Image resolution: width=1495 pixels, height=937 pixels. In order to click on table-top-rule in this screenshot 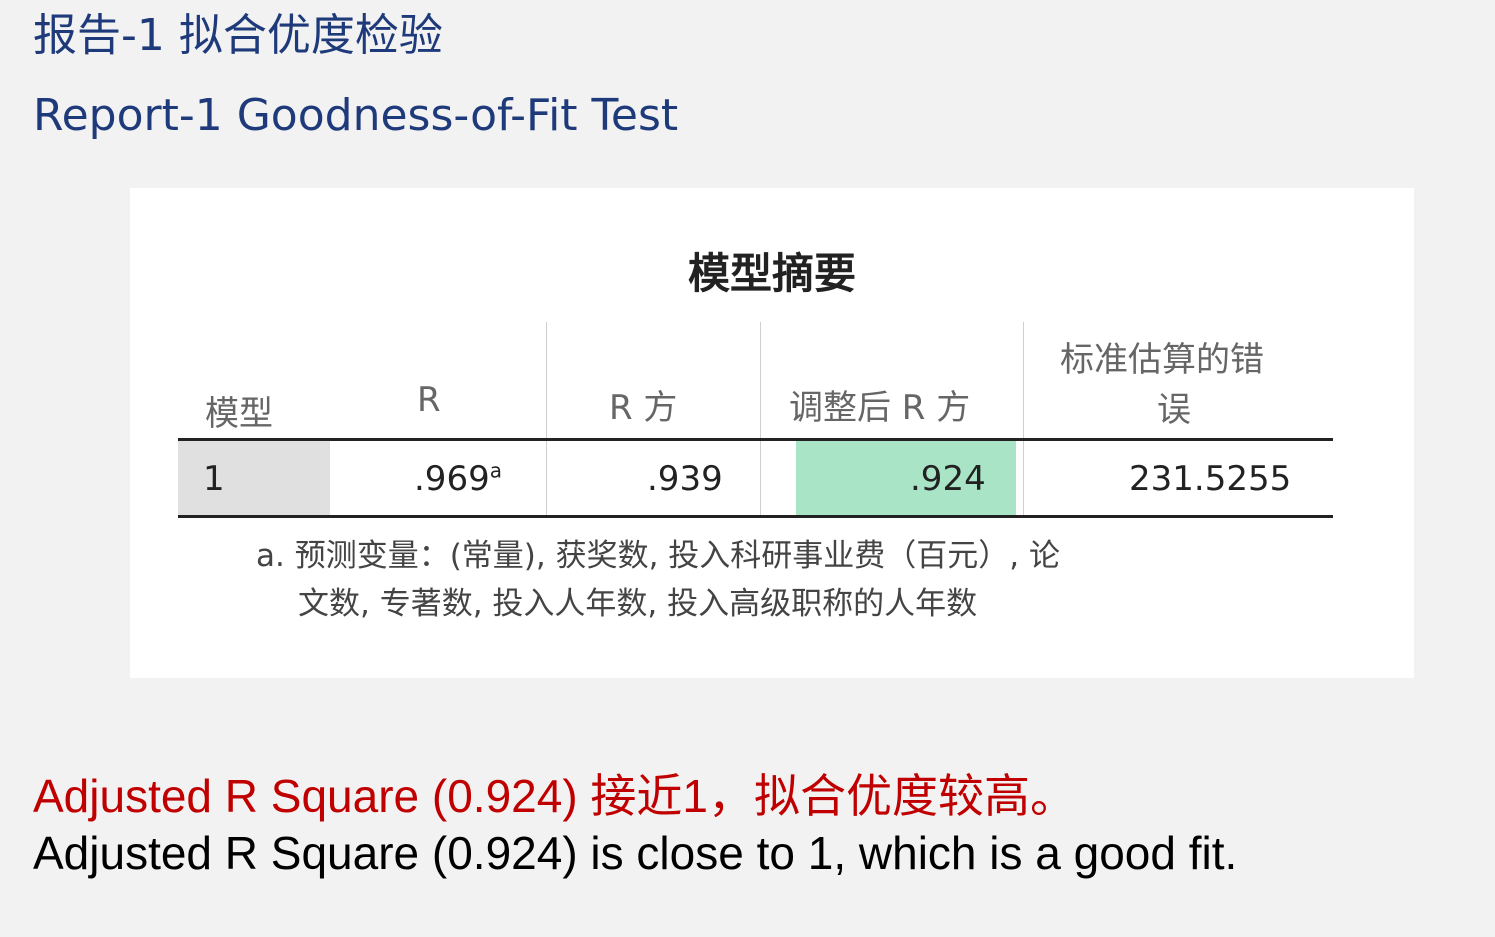, I will do `click(755, 439)`.